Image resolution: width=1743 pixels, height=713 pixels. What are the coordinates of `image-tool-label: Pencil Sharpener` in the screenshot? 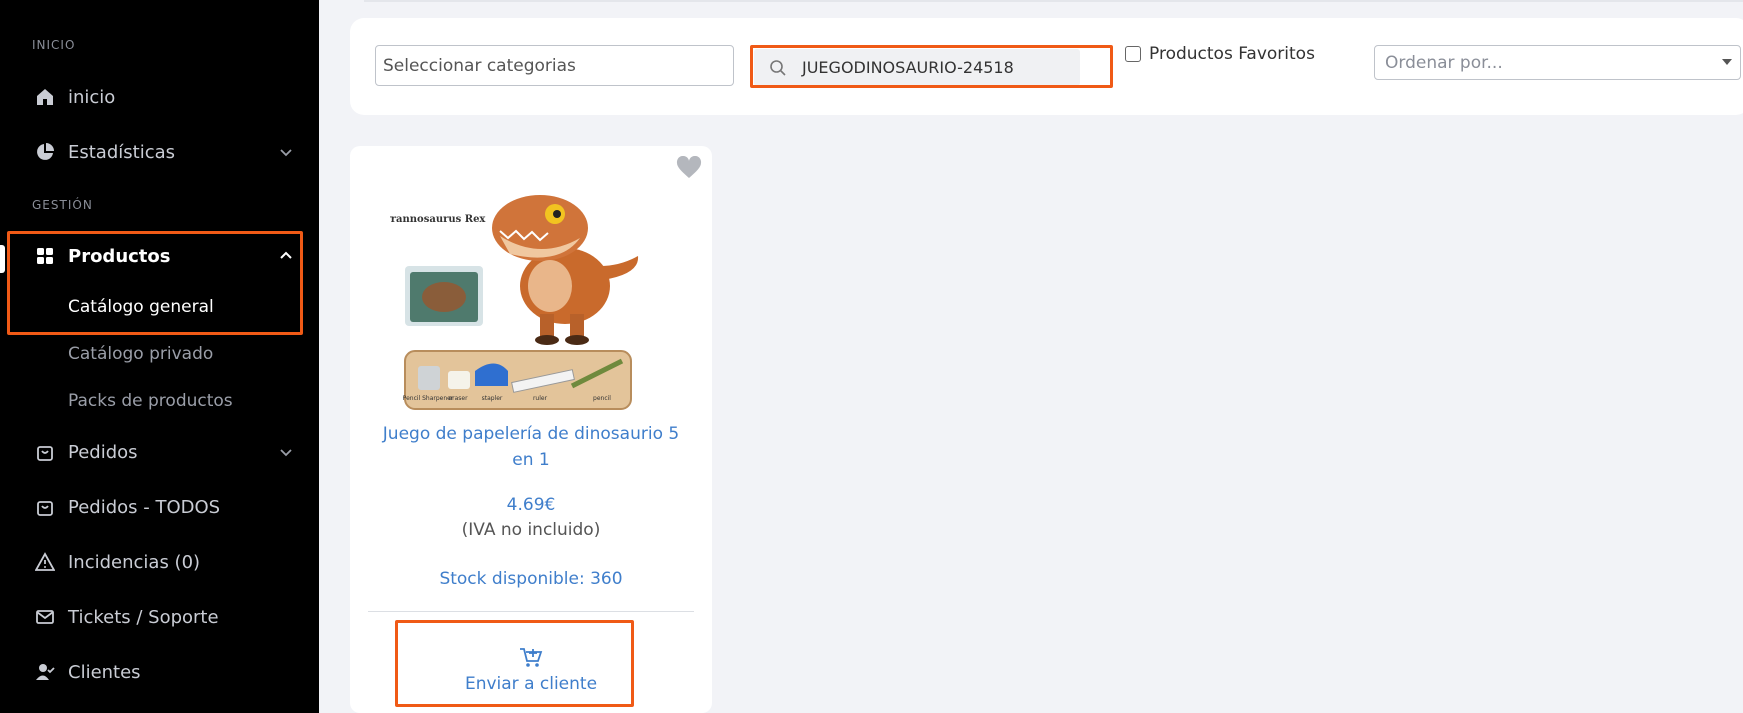 It's located at (428, 398).